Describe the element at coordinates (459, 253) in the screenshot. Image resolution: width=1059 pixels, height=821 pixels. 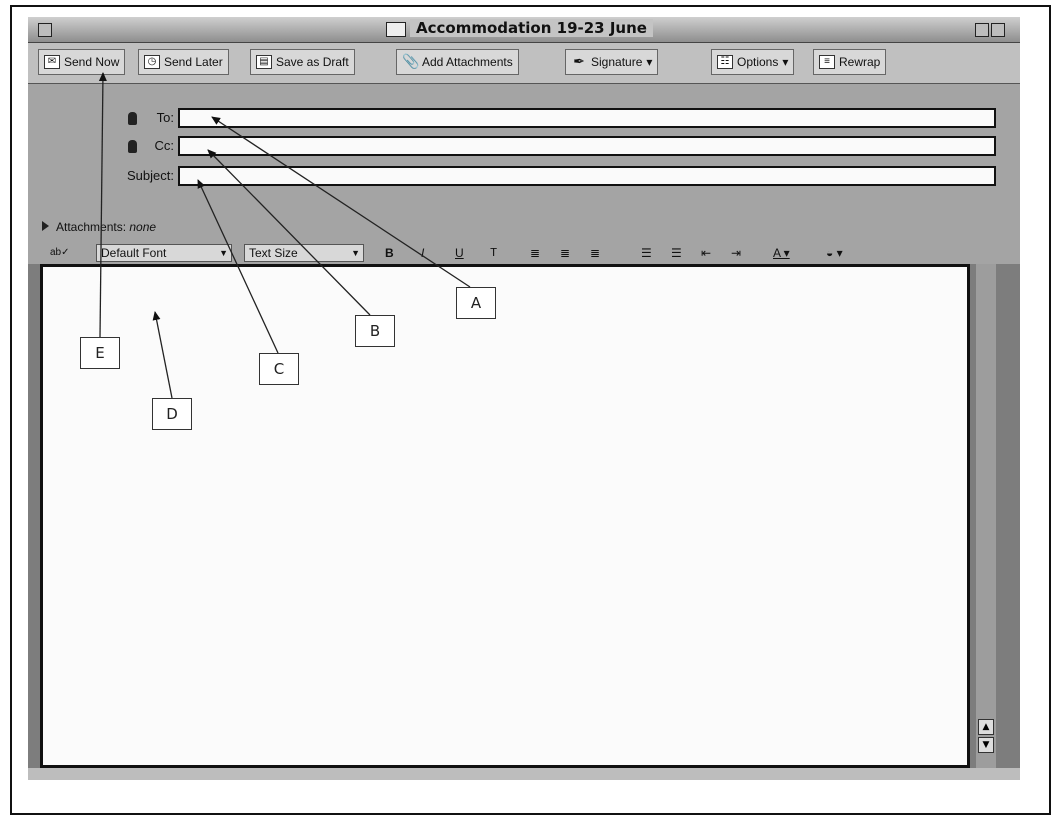
I see `underline-button: U` at that location.